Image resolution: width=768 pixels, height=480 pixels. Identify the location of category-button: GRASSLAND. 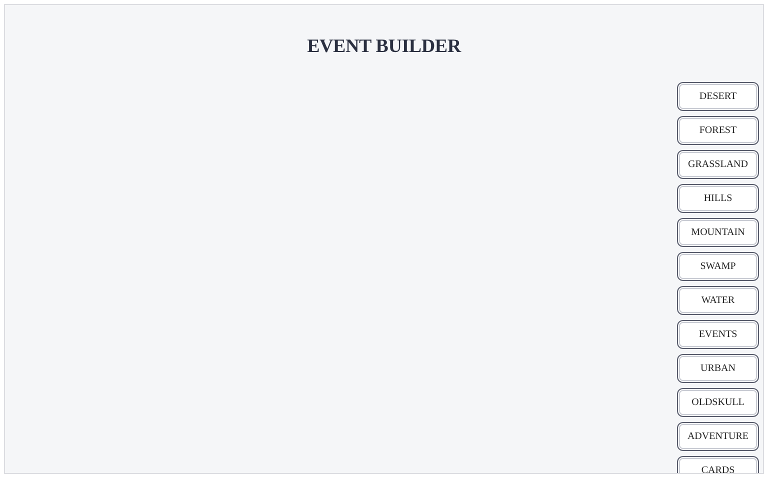
(718, 164).